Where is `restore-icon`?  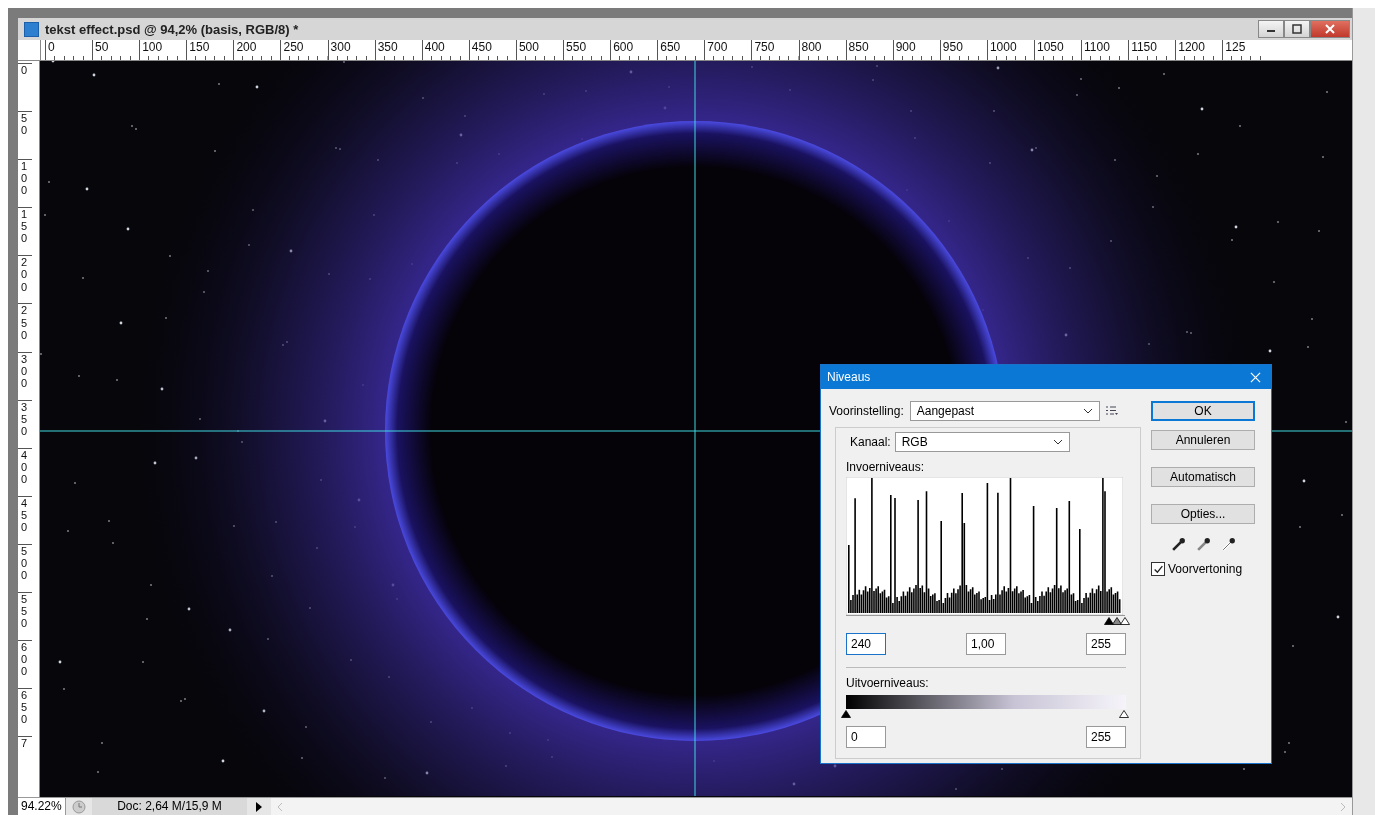
restore-icon is located at coordinates (1297, 29).